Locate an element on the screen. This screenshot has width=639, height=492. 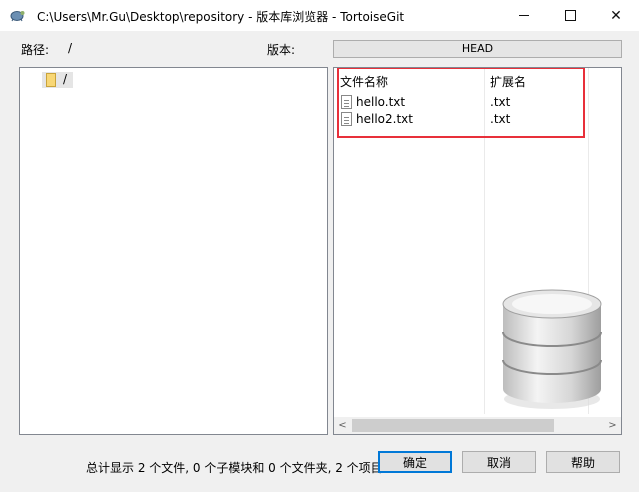
version-button: HEAD is located at coordinates (477, 49).